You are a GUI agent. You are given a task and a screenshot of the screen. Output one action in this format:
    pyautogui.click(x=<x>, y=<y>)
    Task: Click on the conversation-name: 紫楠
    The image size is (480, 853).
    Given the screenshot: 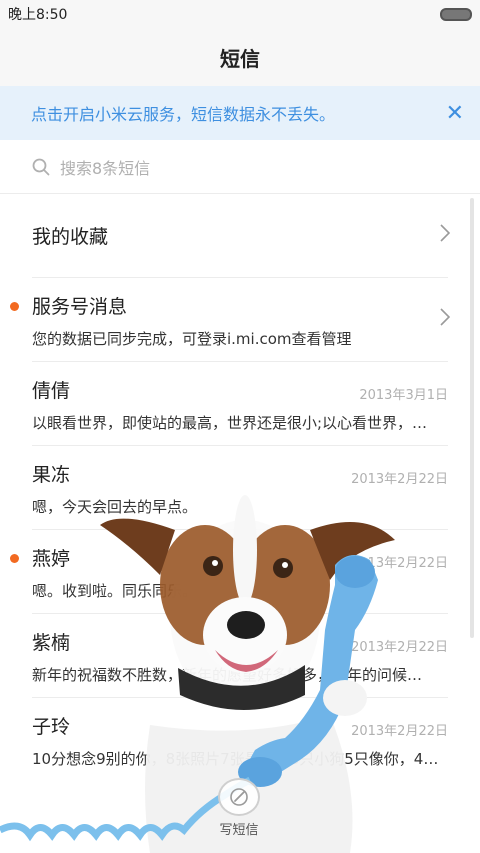 What is the action you would take?
    pyautogui.click(x=51, y=643)
    